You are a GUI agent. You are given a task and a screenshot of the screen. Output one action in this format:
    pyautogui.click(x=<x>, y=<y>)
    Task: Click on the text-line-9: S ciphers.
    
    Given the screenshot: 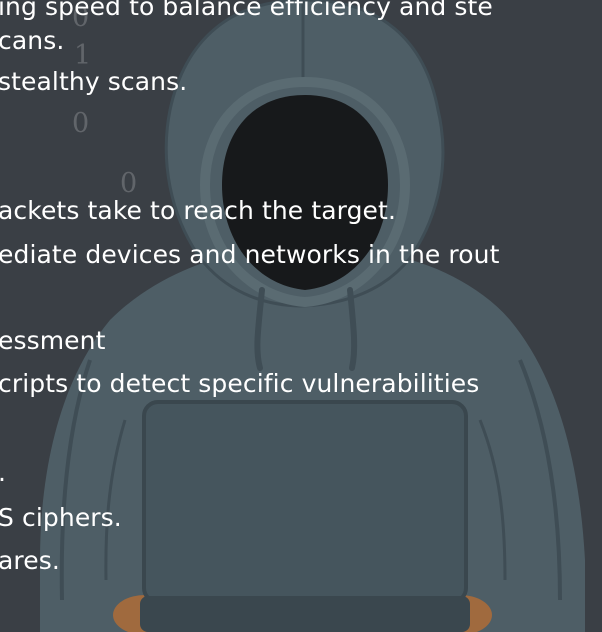 What is the action you would take?
    pyautogui.click(x=61, y=517)
    